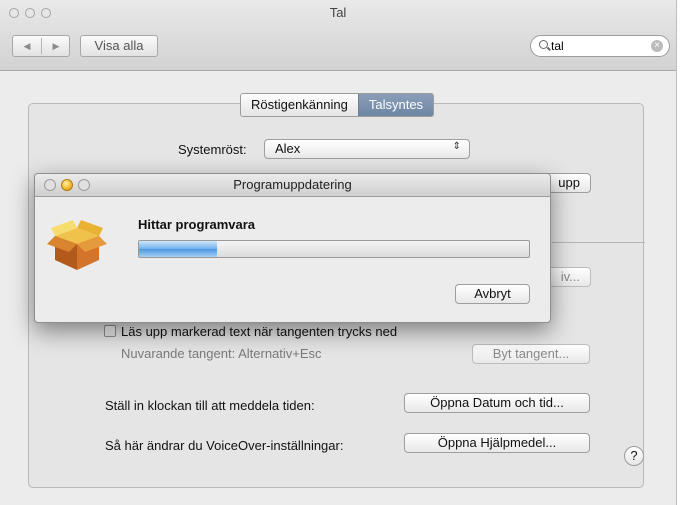 The height and width of the screenshot is (505, 683). I want to click on current-key-text: Nuvarande tangent: Alternativ+Esc, so click(221, 353).